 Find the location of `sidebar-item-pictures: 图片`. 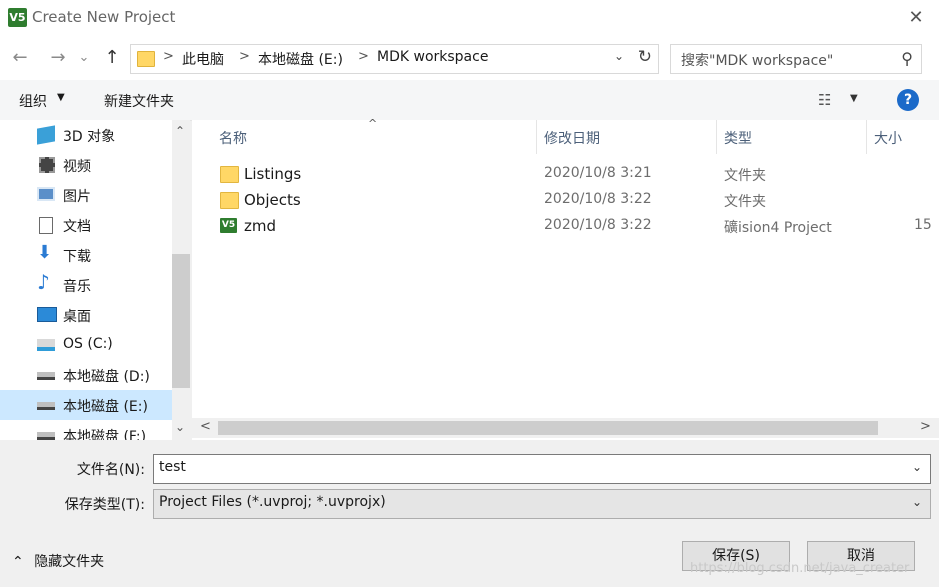

sidebar-item-pictures: 图片 is located at coordinates (86, 195).